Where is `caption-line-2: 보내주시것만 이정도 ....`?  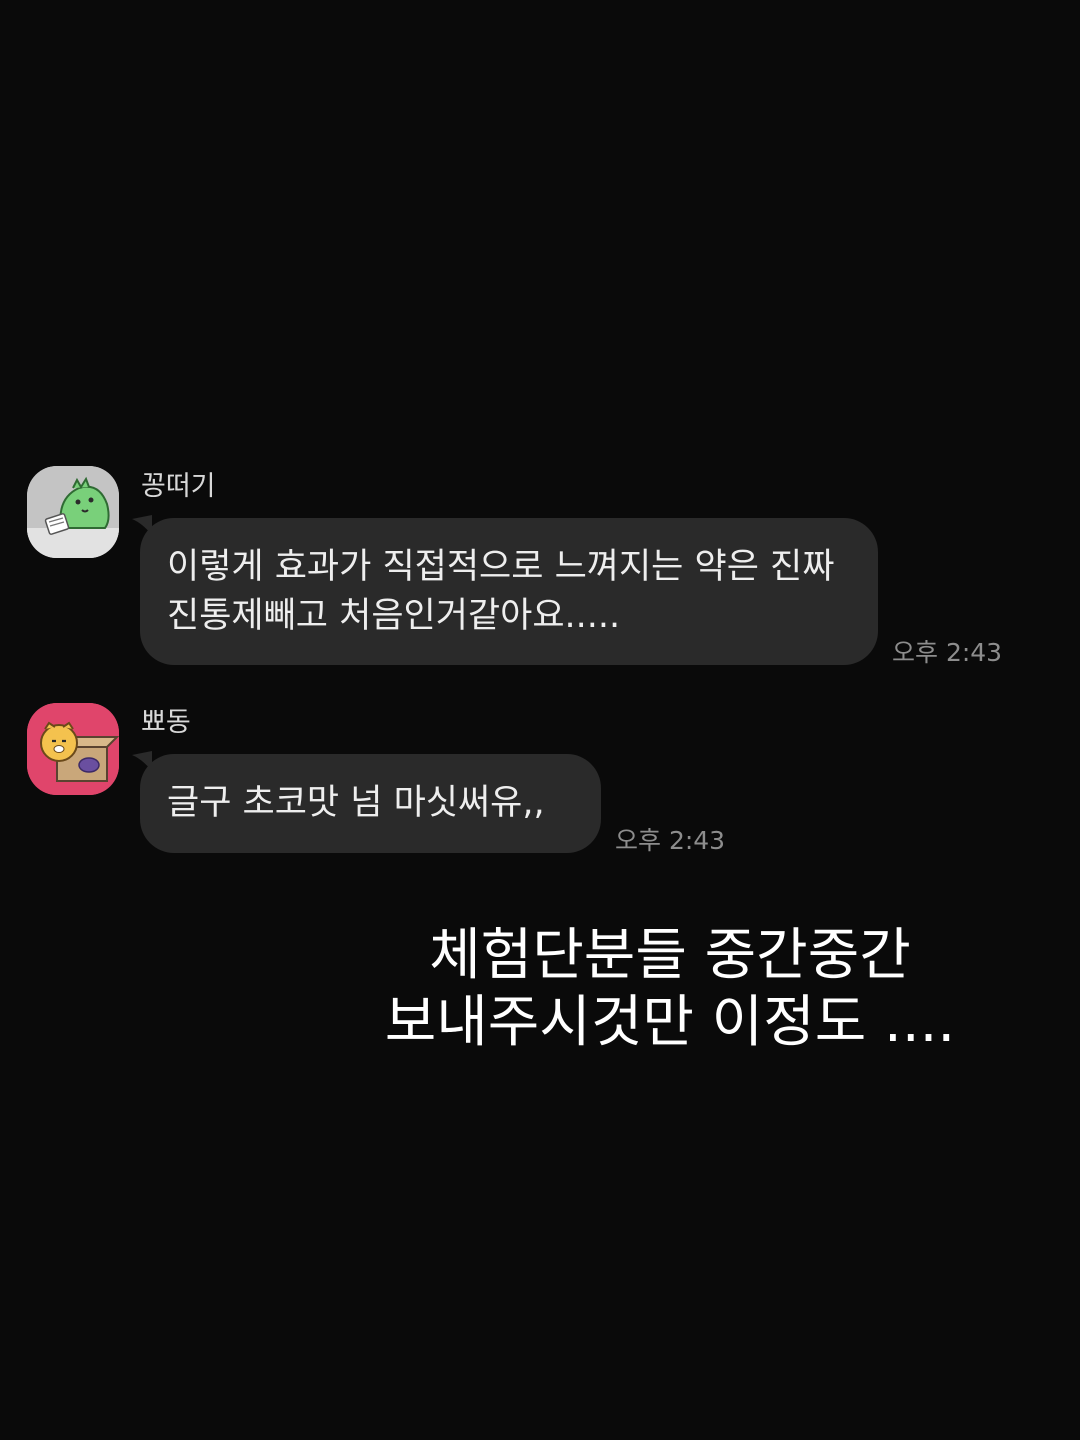
caption-line-2: 보내주시것만 이정도 .... is located at coordinates (670, 1022).